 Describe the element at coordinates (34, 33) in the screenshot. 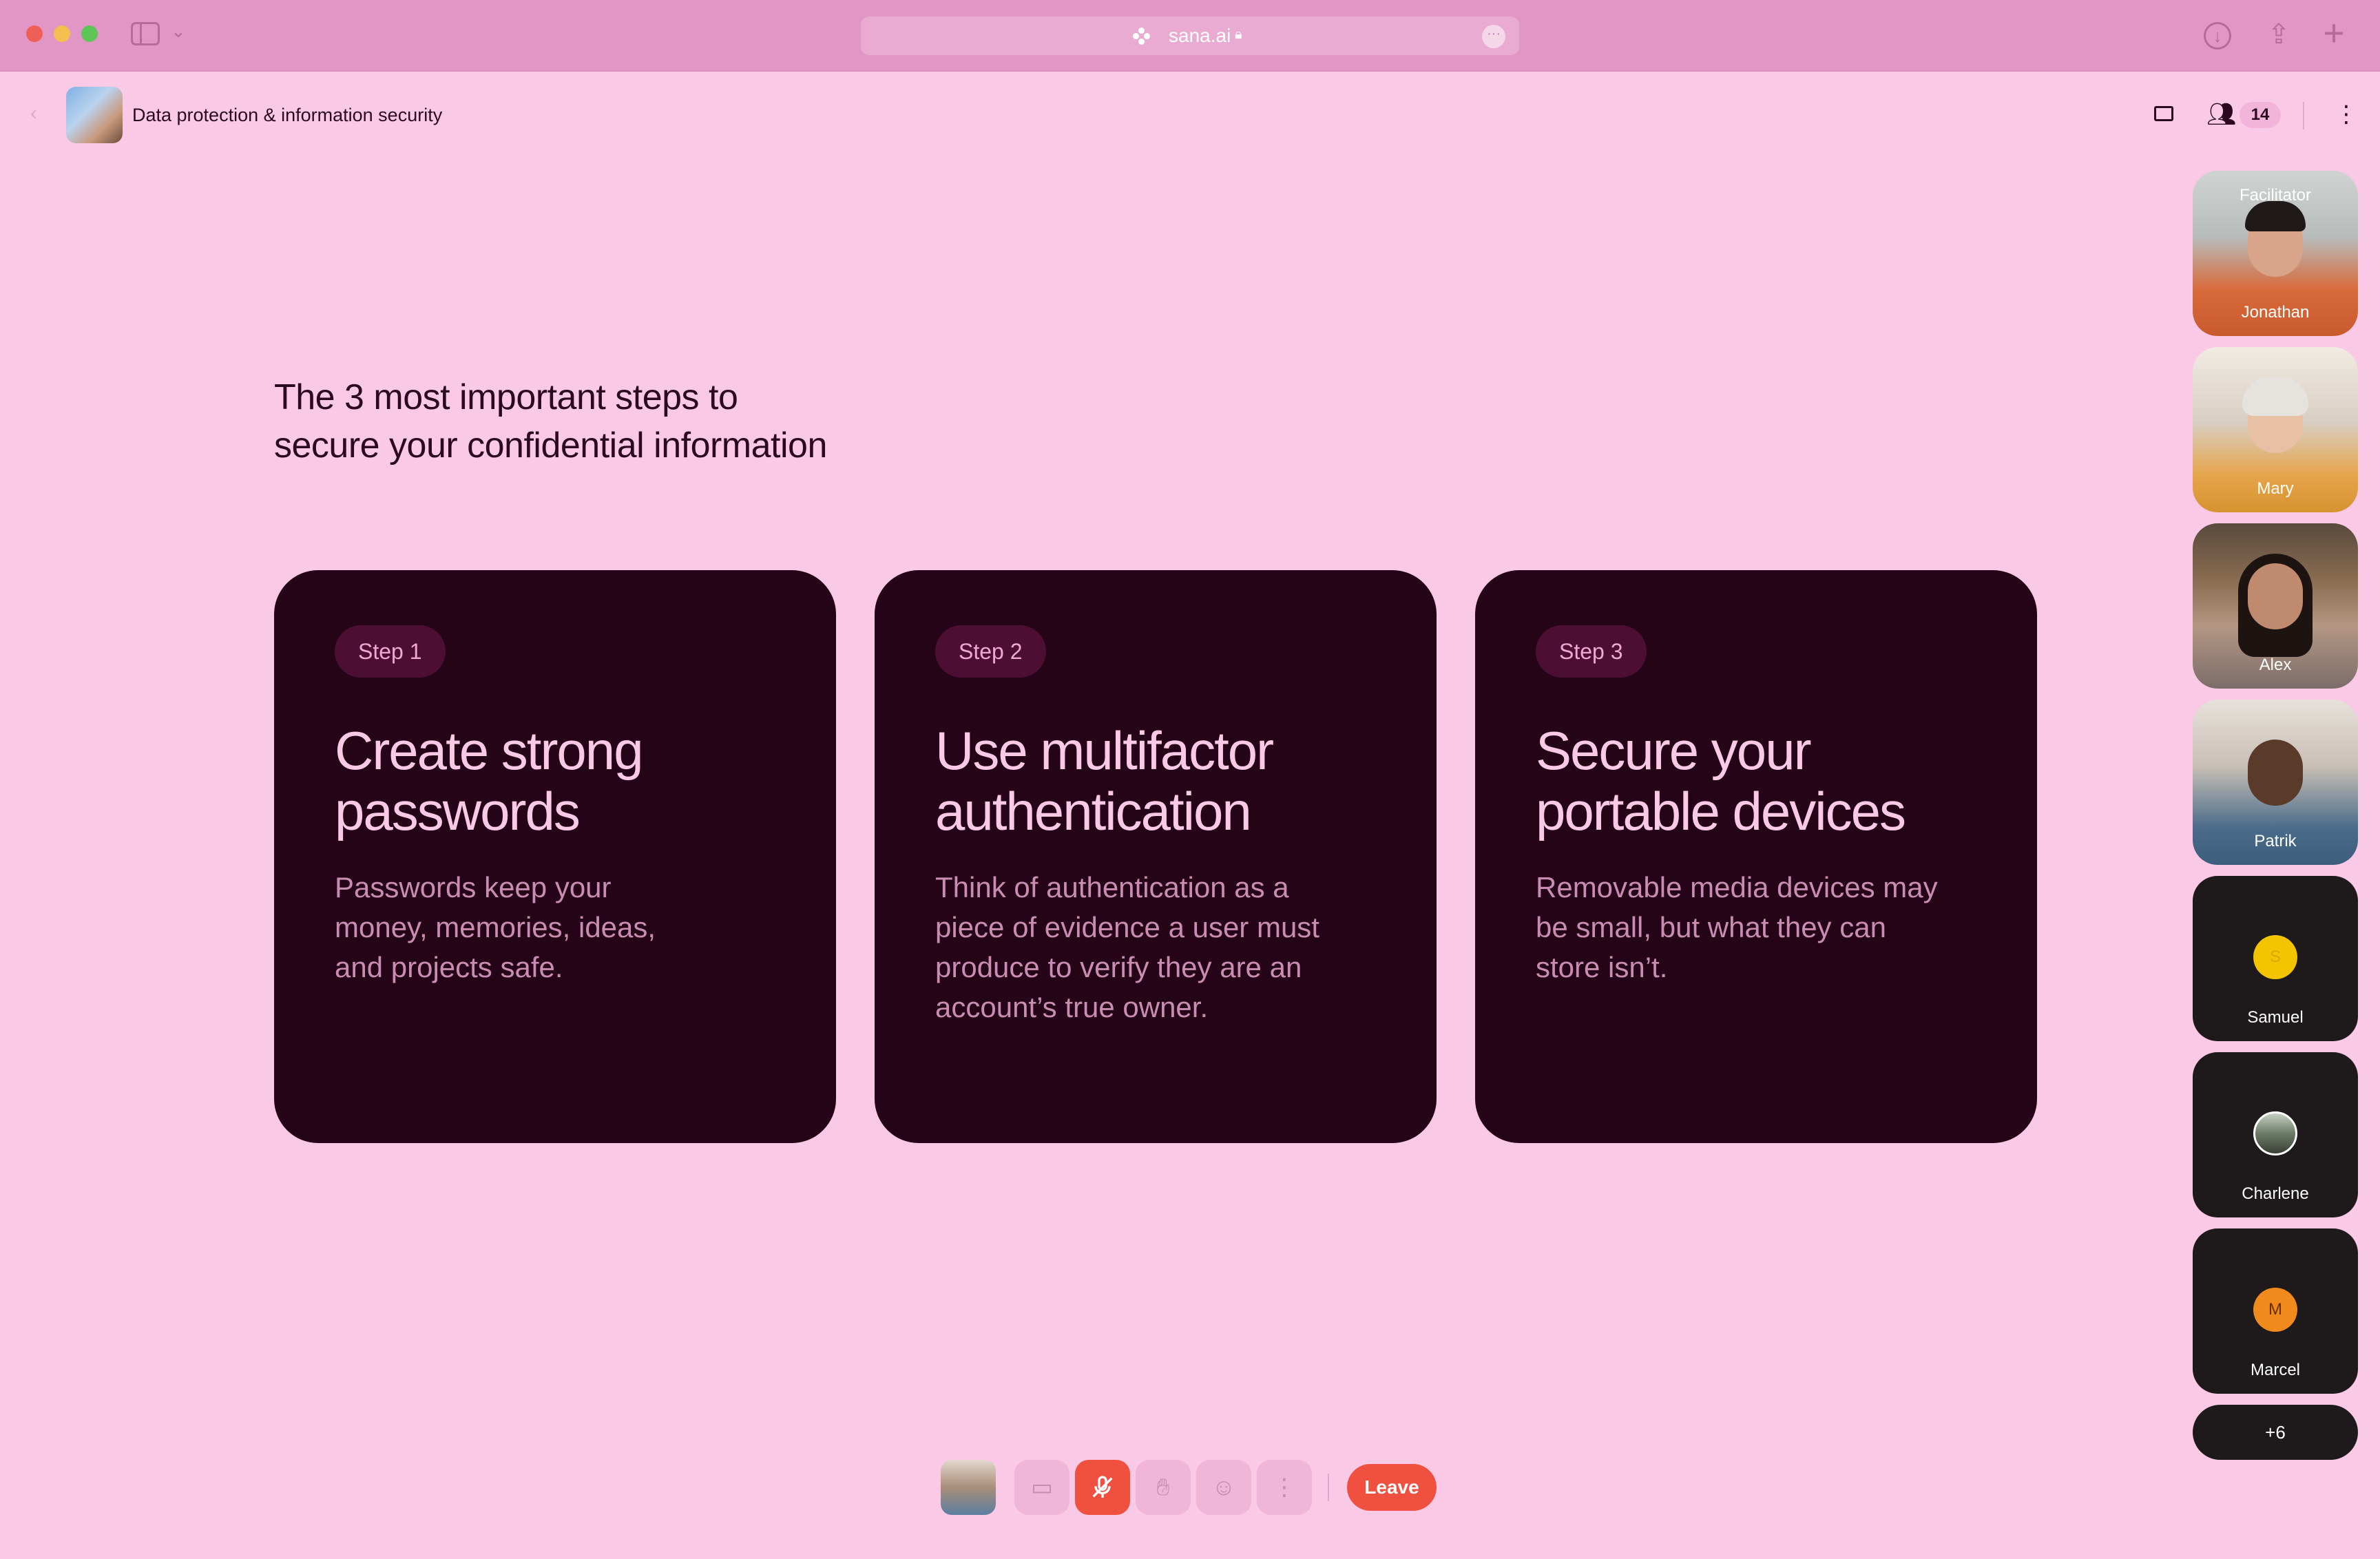

I see `close-window-button` at that location.